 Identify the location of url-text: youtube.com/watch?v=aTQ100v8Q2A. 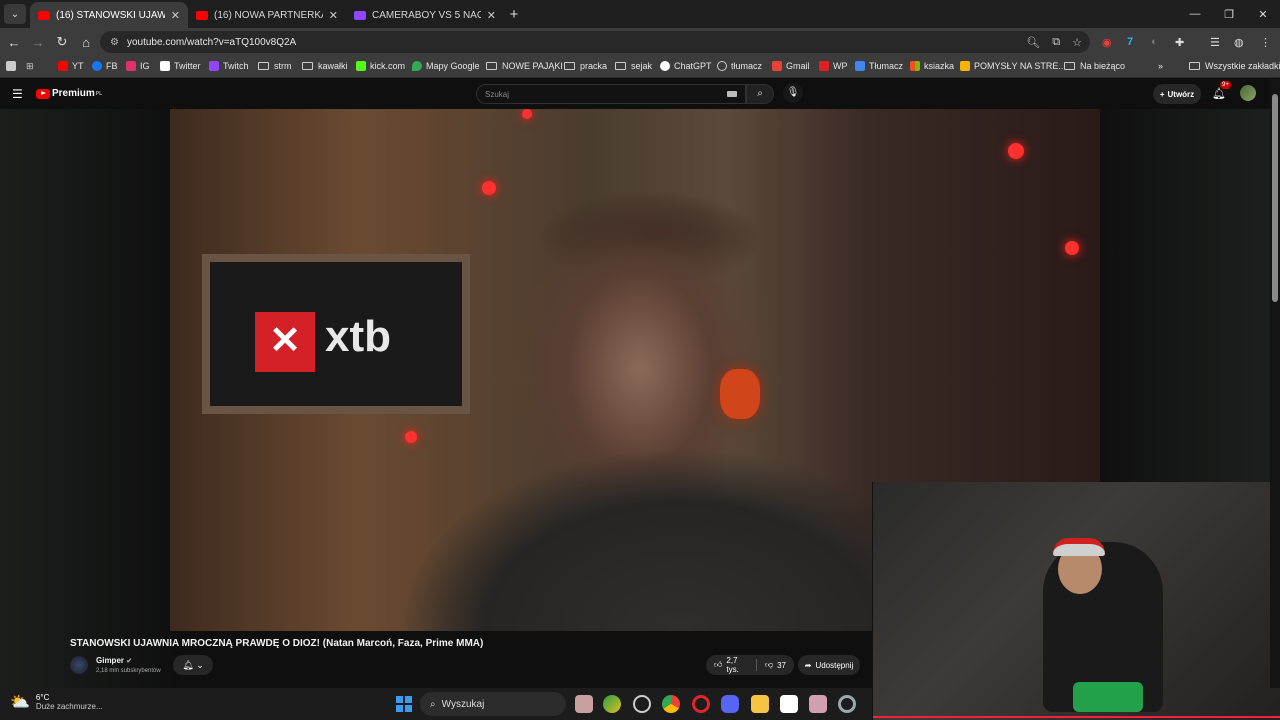
(211, 42).